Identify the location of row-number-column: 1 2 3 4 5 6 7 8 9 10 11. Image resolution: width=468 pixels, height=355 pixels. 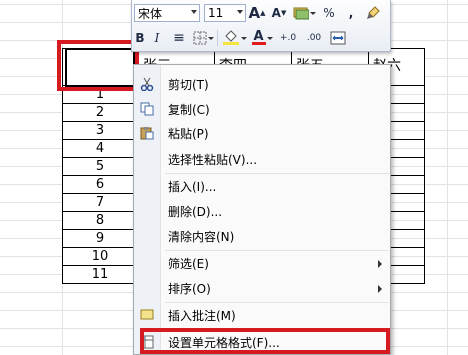
(100, 185).